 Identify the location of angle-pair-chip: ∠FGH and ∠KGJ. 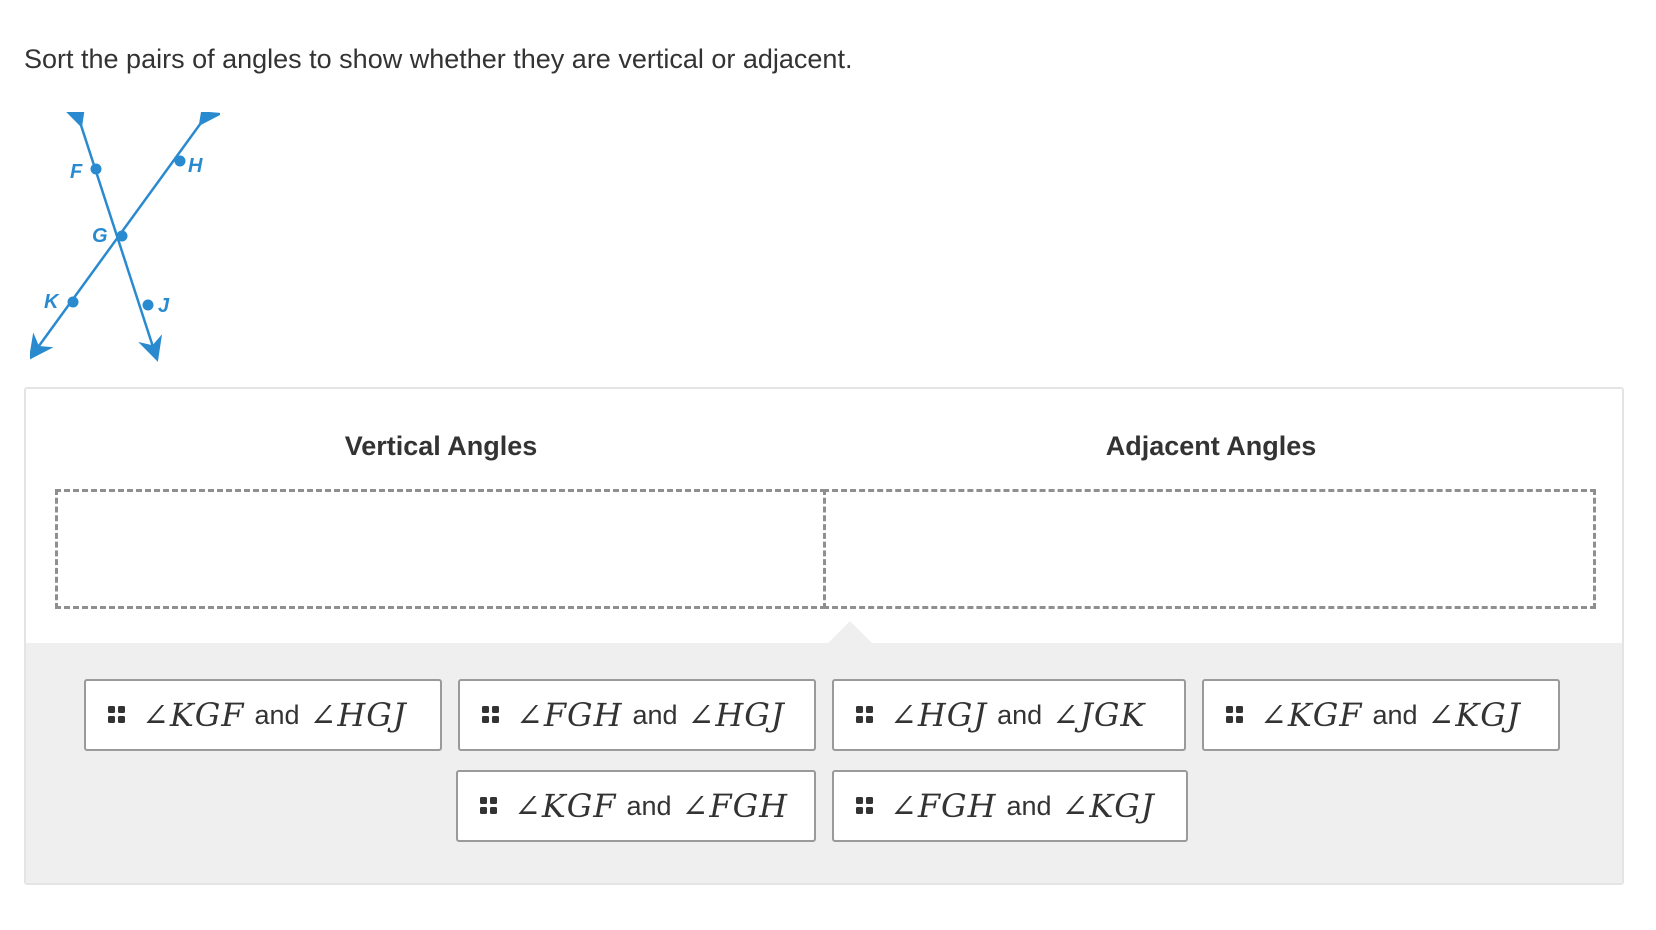
(1010, 806).